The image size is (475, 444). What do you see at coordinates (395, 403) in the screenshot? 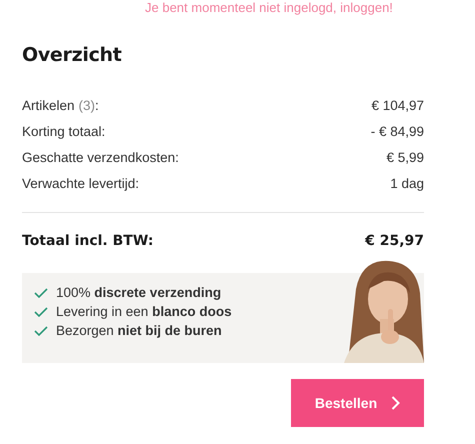
I see `chevron-right-icon` at bounding box center [395, 403].